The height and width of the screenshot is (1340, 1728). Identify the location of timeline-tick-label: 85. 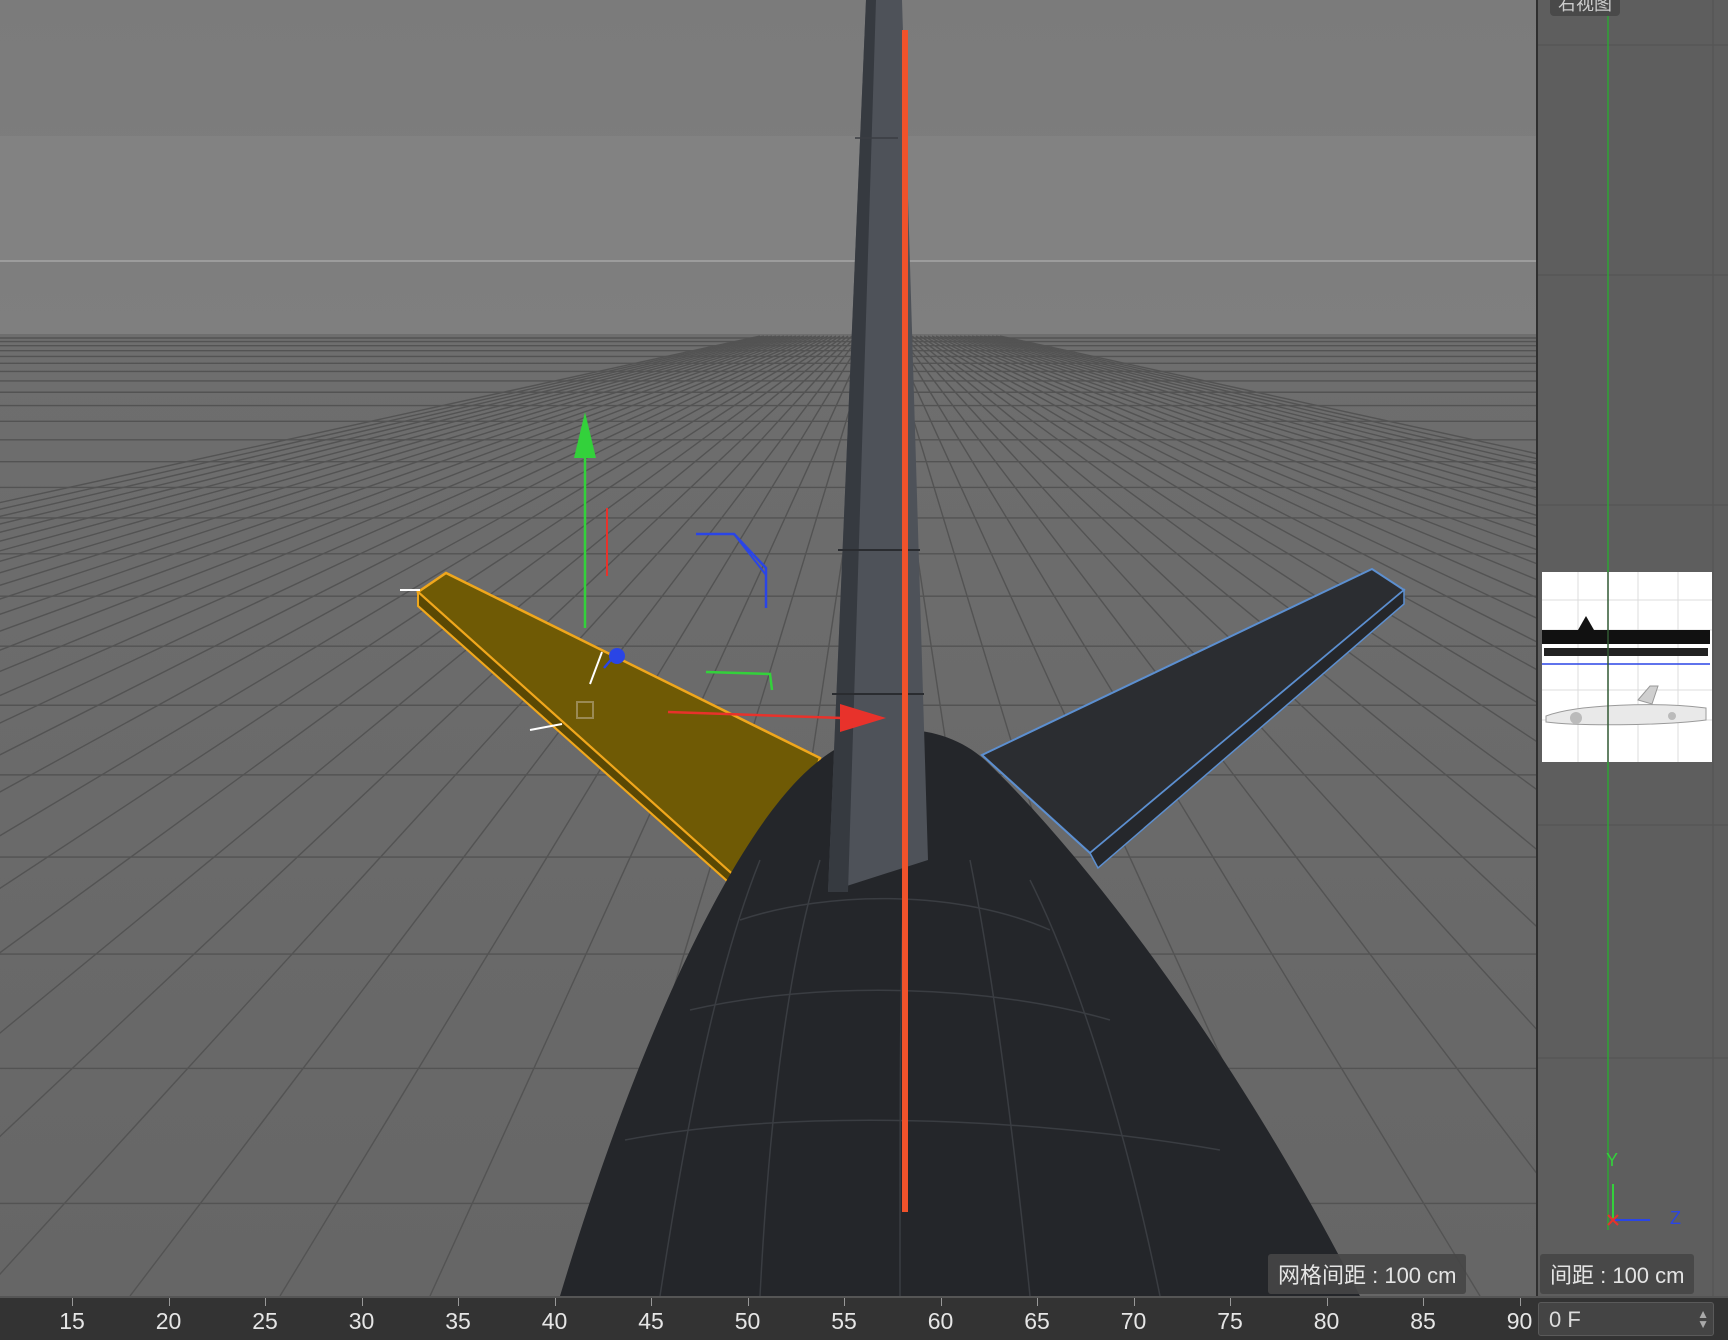
(1423, 1321).